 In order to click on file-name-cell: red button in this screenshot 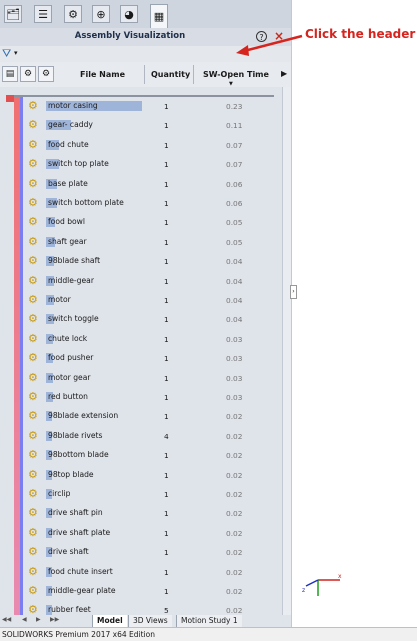, I will do `click(68, 396)`.